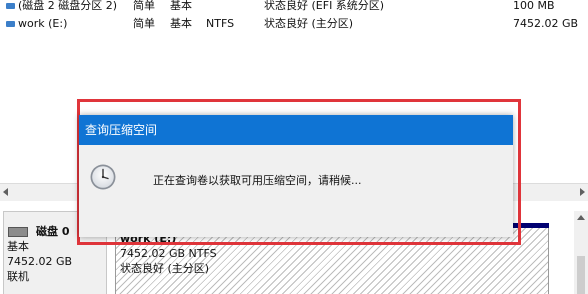 This screenshot has width=588, height=294. I want to click on volume-capacity: 100 MB, so click(534, 6).